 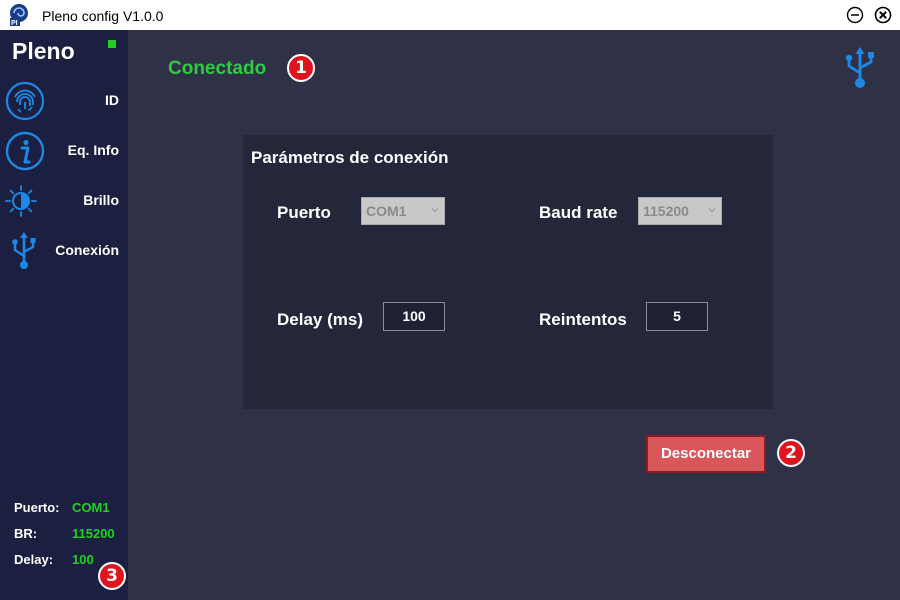 What do you see at coordinates (666, 211) in the screenshot?
I see `baud-rate-select-value: 115200` at bounding box center [666, 211].